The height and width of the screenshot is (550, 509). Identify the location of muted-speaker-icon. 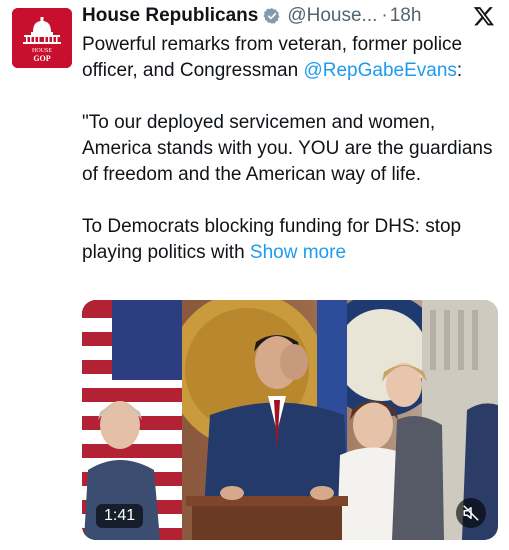
(471, 513).